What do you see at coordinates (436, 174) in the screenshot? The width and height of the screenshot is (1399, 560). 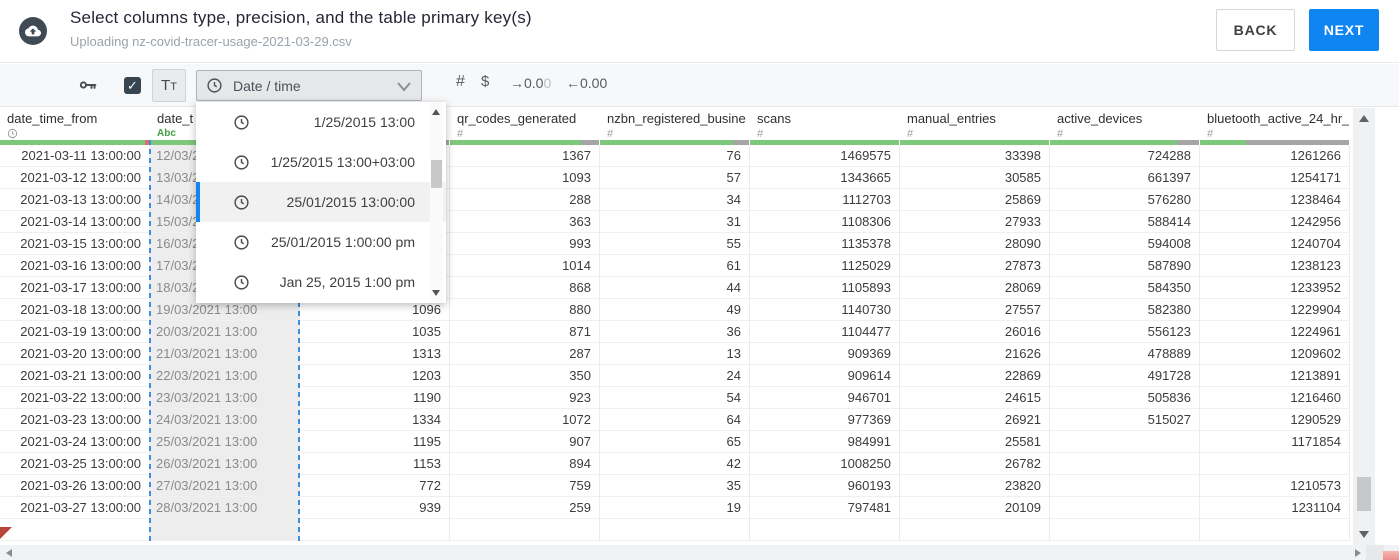 I see `dropdown-scrollbar-thumb` at bounding box center [436, 174].